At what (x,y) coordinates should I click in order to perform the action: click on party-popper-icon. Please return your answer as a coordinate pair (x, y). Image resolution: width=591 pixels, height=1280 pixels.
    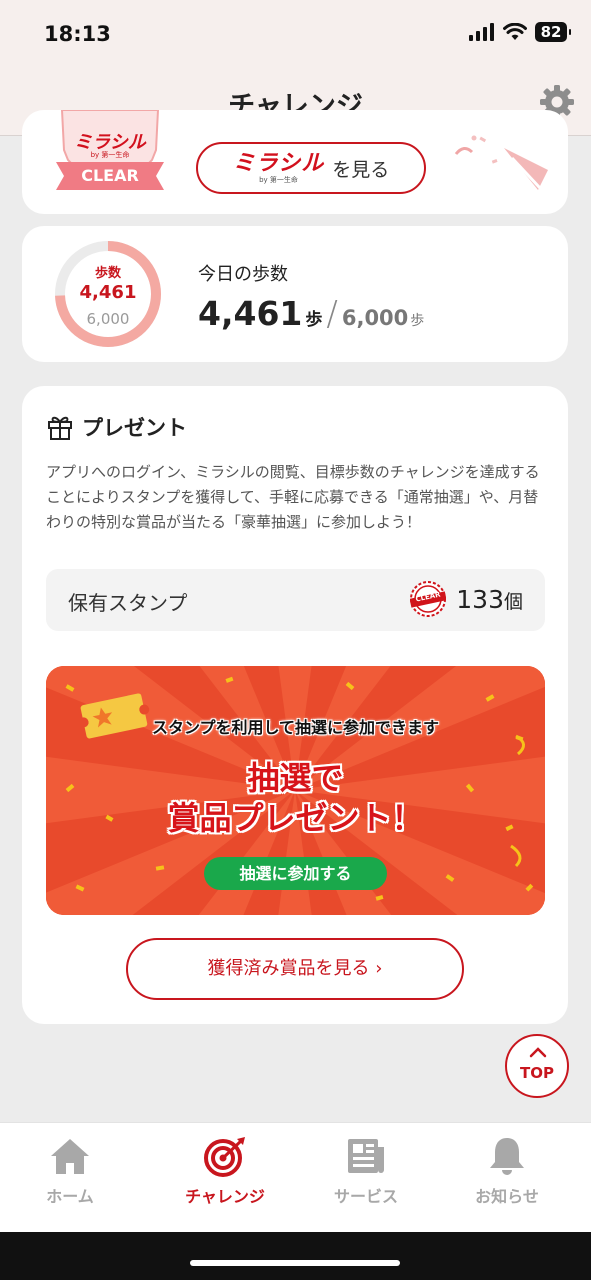
    Looking at the image, I should click on (501, 162).